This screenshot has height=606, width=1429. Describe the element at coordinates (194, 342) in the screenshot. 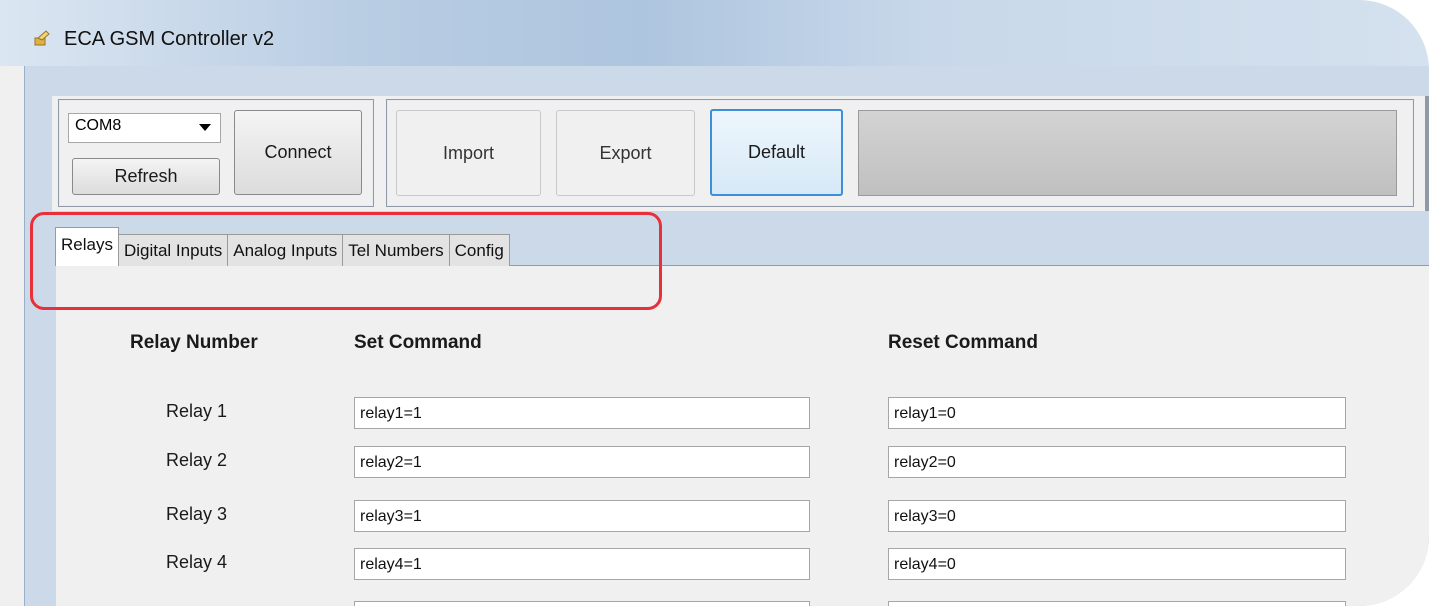

I see `header-relay-number: Relay Number` at that location.